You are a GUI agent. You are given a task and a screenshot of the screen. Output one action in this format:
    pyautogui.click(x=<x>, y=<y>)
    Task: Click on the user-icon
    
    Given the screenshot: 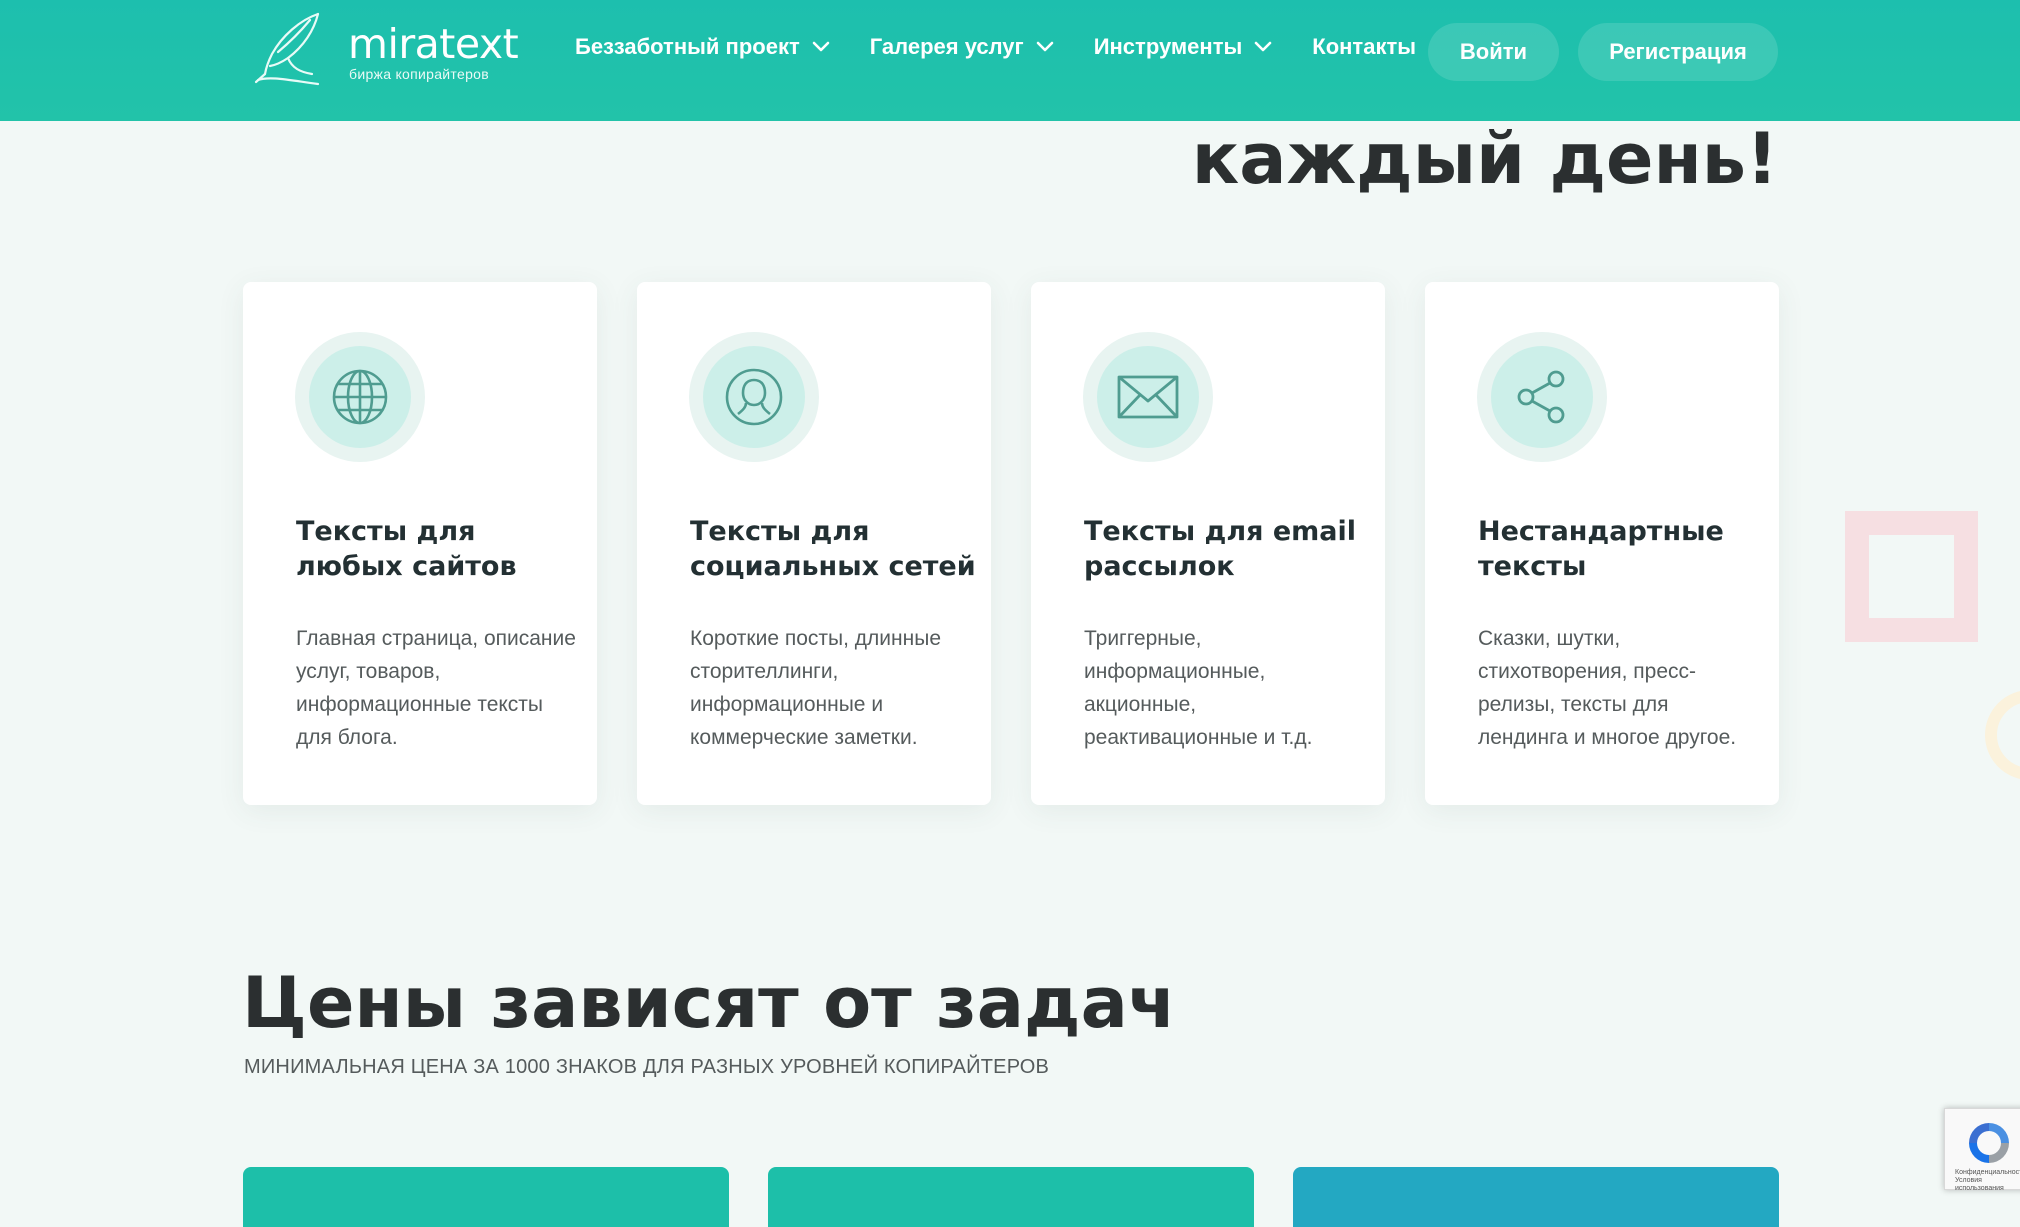 What is the action you would take?
    pyautogui.click(x=754, y=397)
    